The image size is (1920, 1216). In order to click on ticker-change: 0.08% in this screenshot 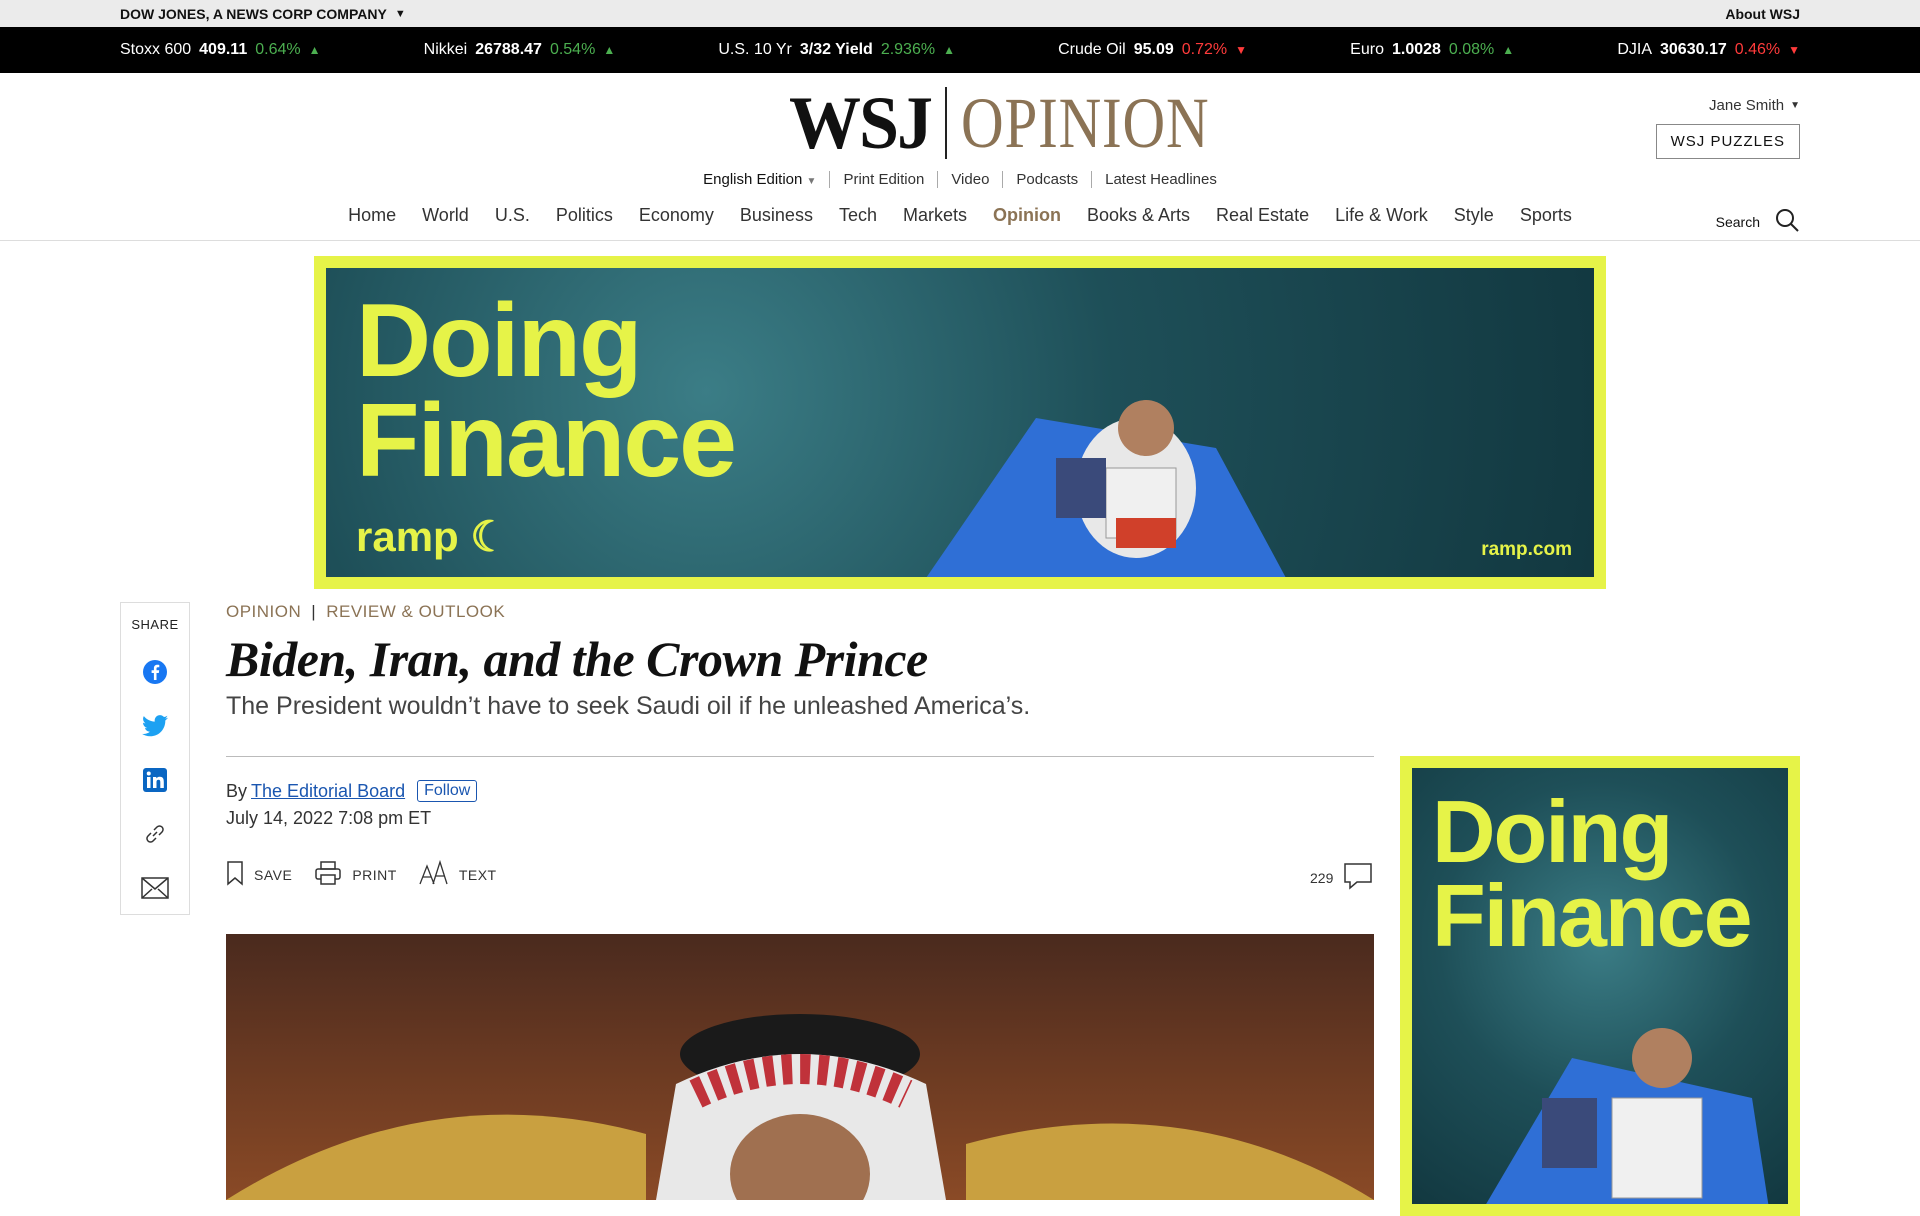, I will do `click(1471, 49)`.